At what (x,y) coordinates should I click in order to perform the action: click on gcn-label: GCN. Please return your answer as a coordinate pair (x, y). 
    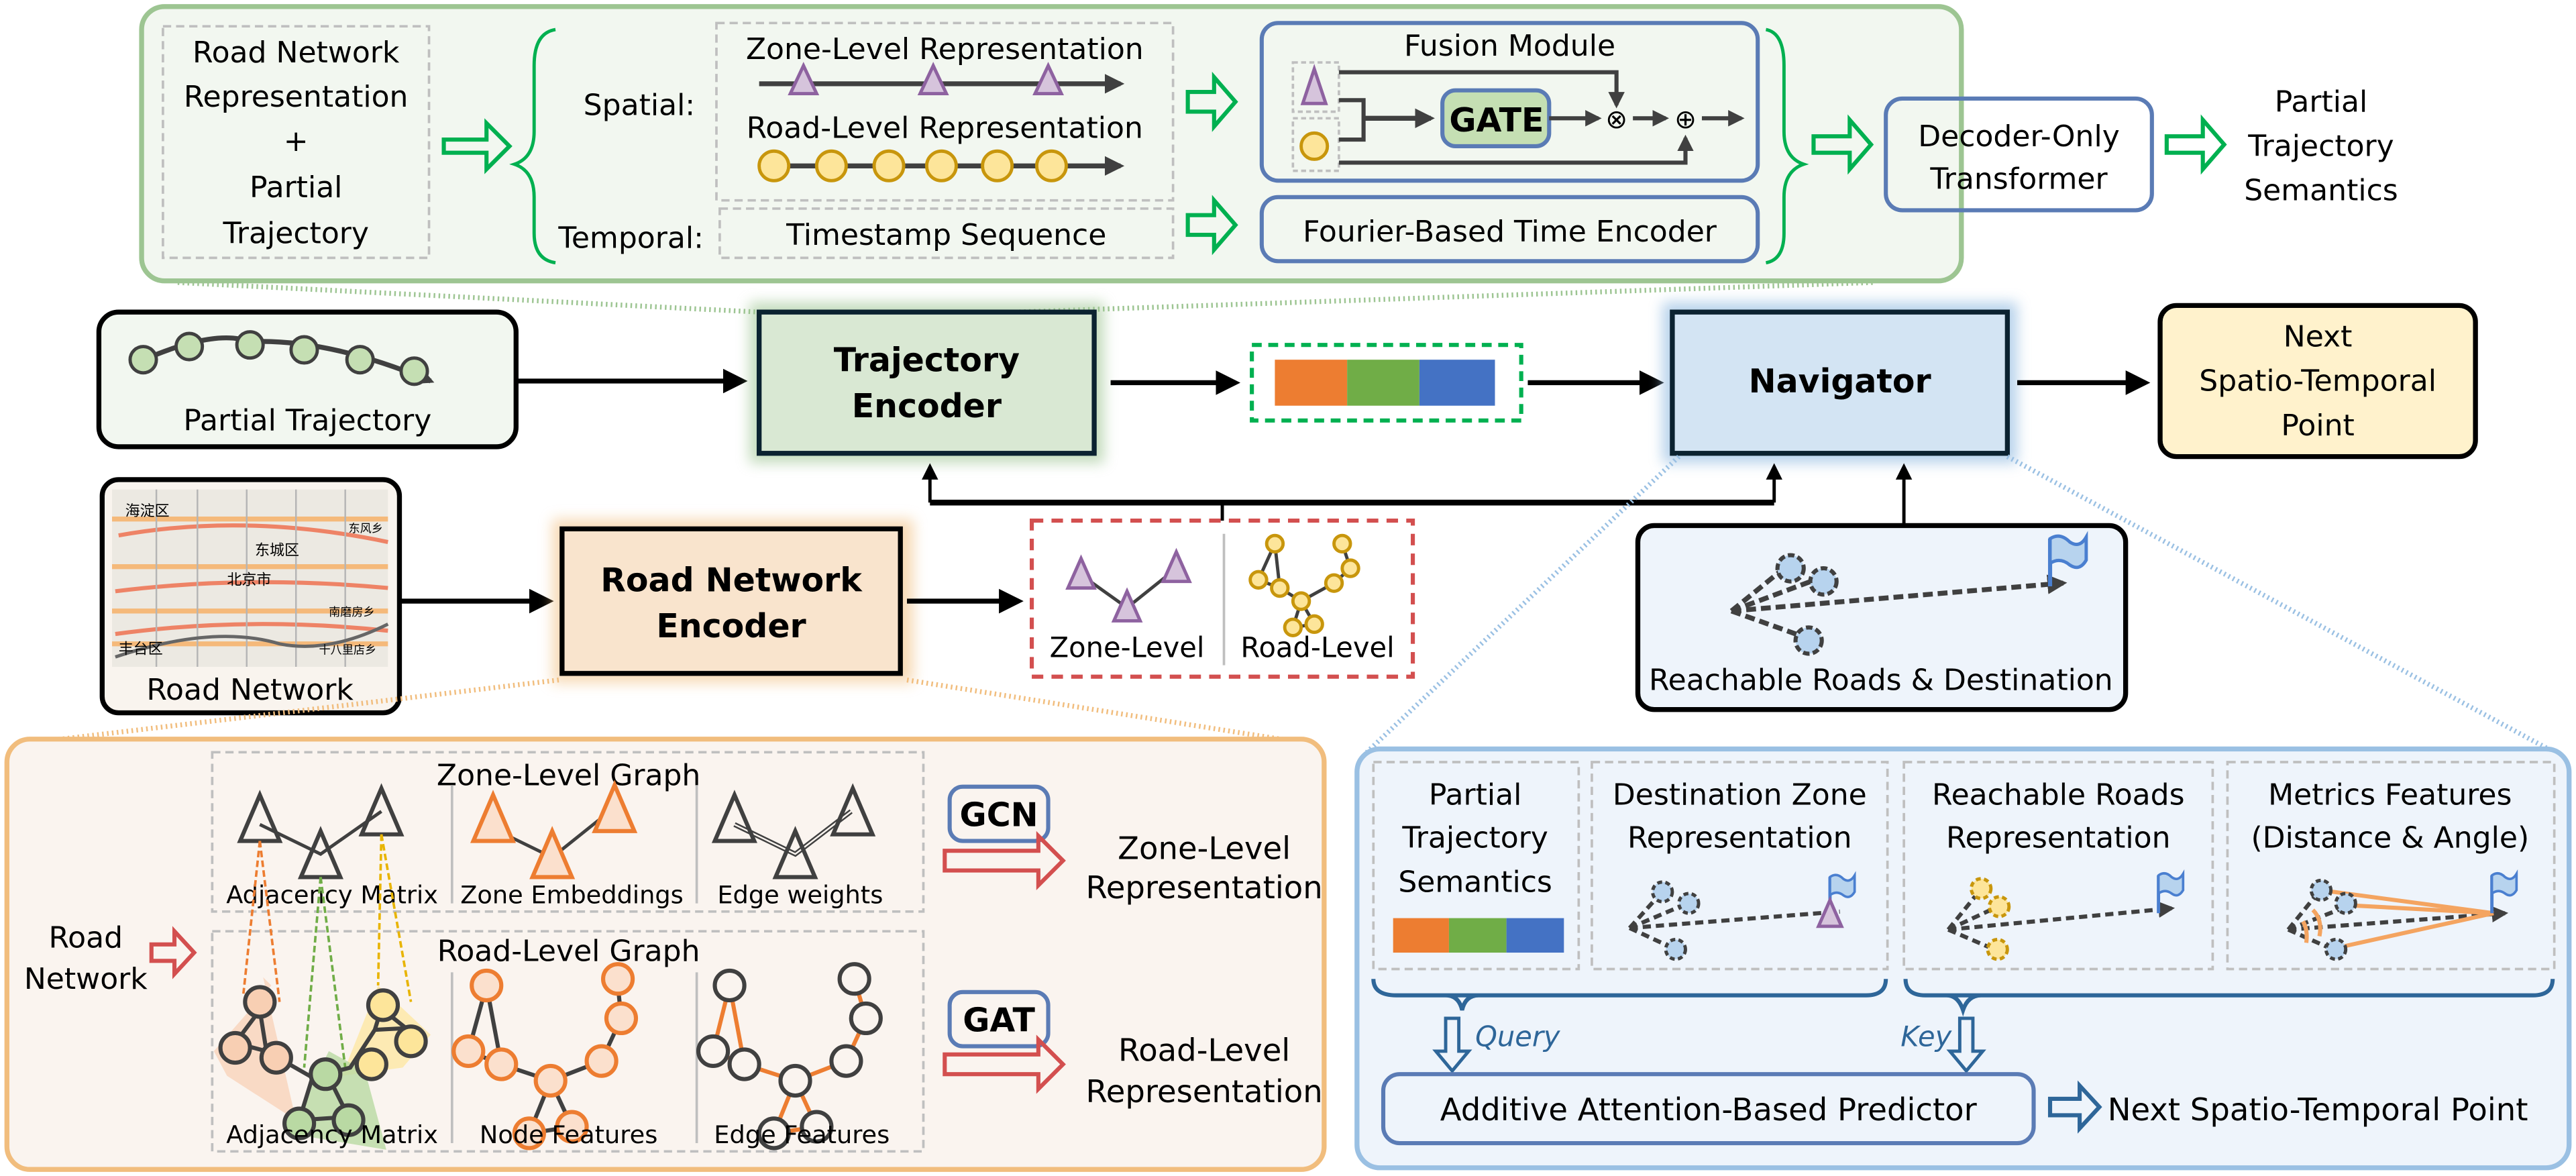
    Looking at the image, I should click on (999, 815).